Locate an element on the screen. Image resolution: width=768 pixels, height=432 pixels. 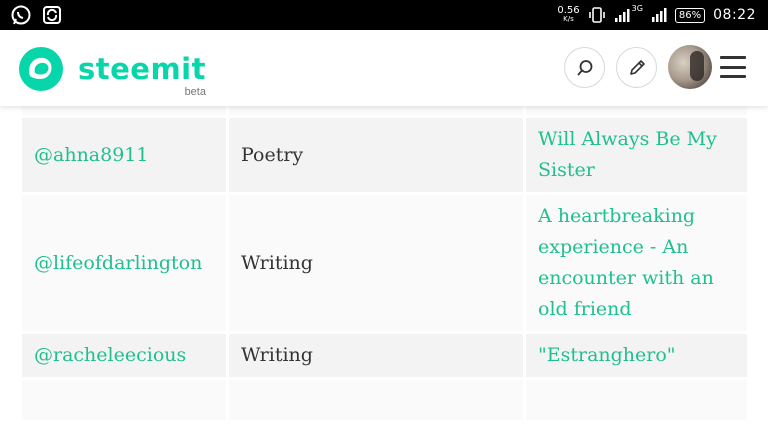
title-cell: Will Always Be My Sister is located at coordinates (636, 155).